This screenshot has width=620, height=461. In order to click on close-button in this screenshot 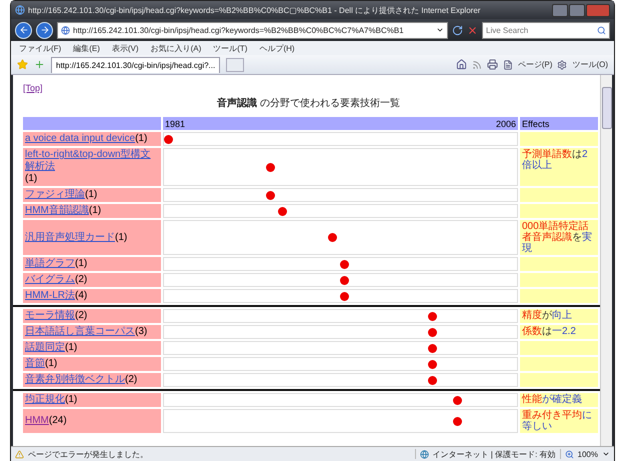, I will do `click(598, 10)`.